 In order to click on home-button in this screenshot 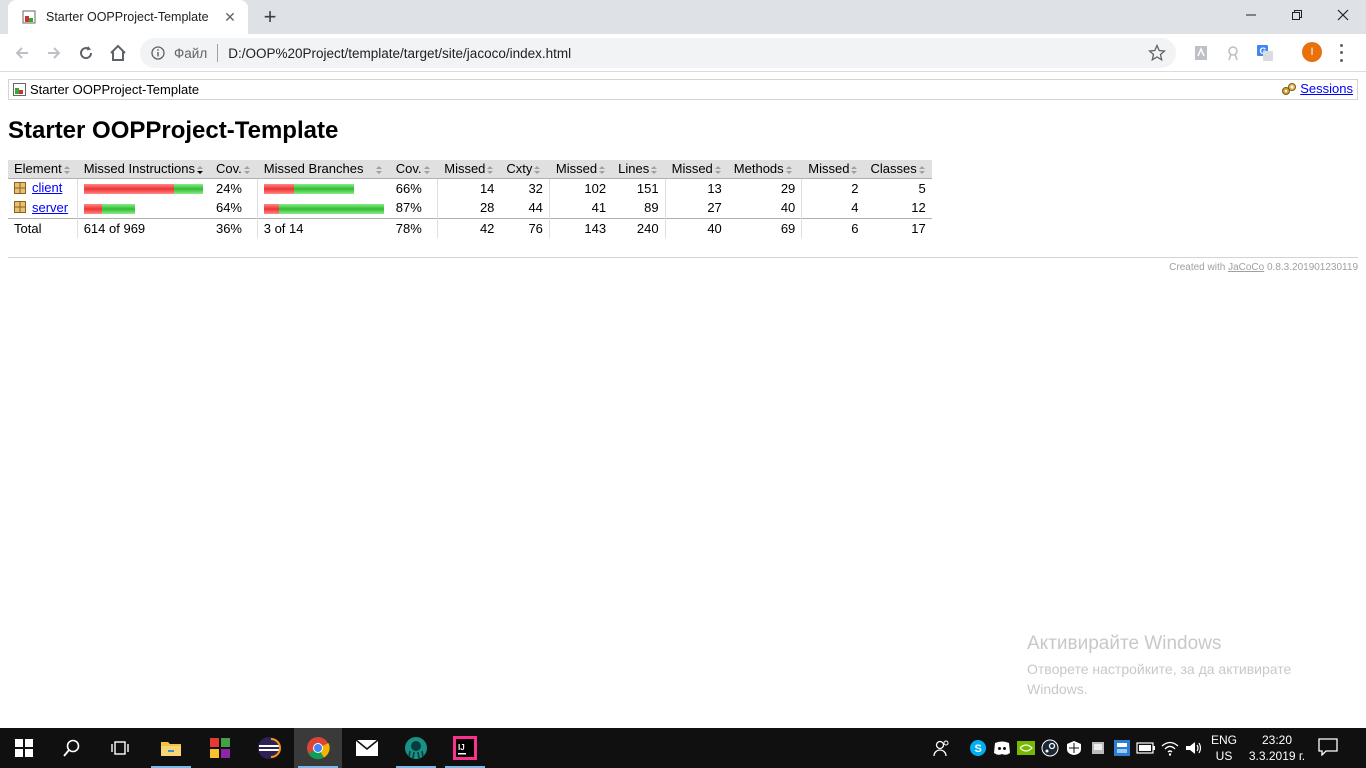, I will do `click(118, 53)`.